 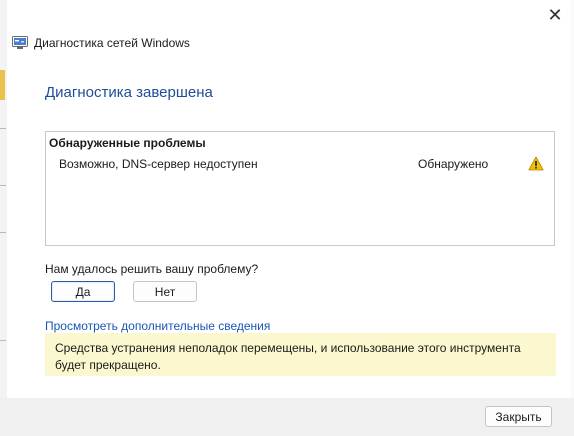 What do you see at coordinates (158, 164) in the screenshot?
I see `problem-description: Возможно, DNS-сервер недоступен` at bounding box center [158, 164].